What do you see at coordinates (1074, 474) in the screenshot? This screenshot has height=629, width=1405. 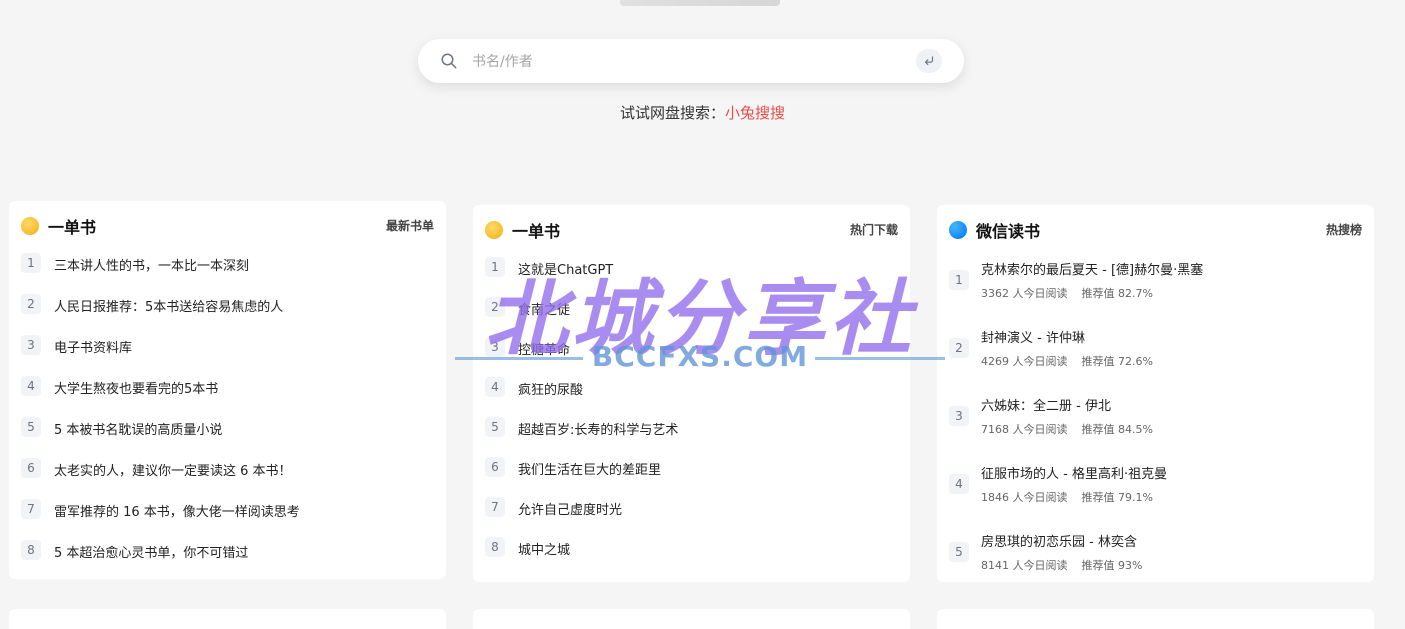 I see `book-title: 征服市场的人 - 格里高利·祖克曼` at bounding box center [1074, 474].